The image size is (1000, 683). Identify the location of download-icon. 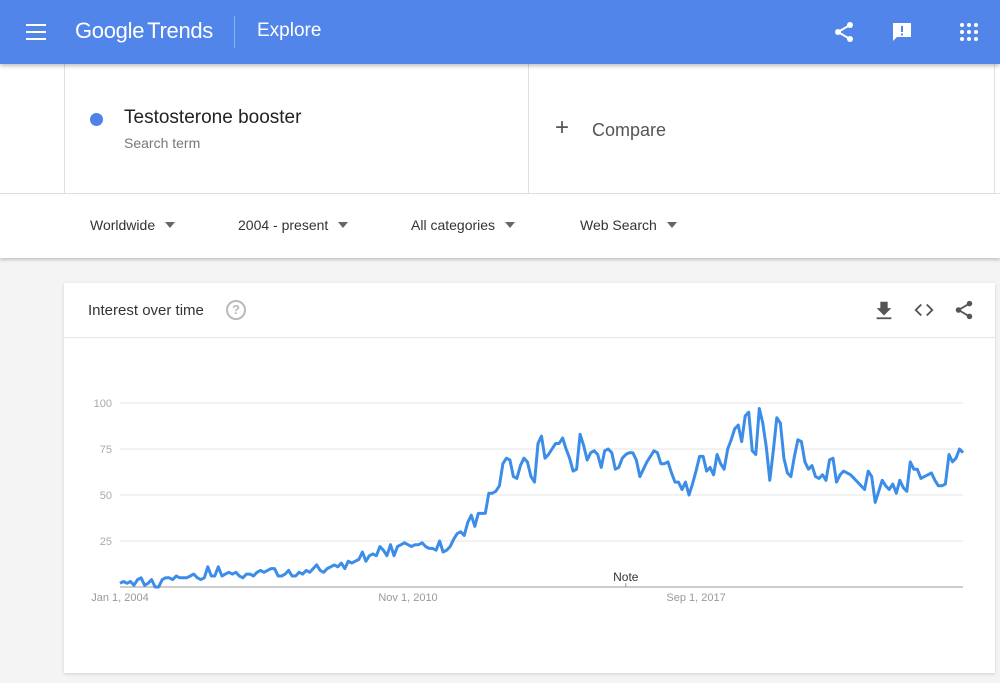
(884, 310).